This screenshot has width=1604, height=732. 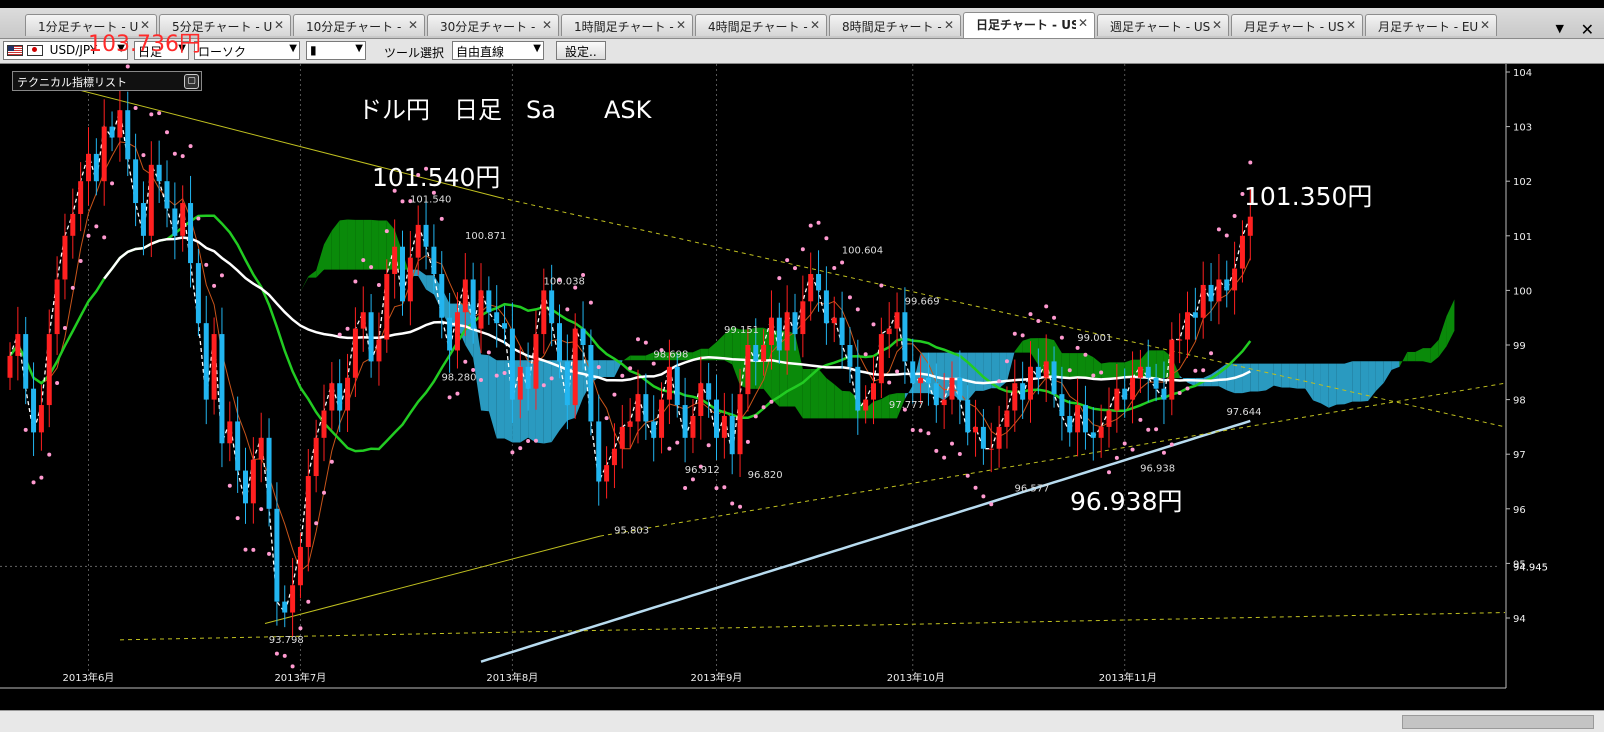 I want to click on minimize-icon: ▢, so click(x=191, y=81).